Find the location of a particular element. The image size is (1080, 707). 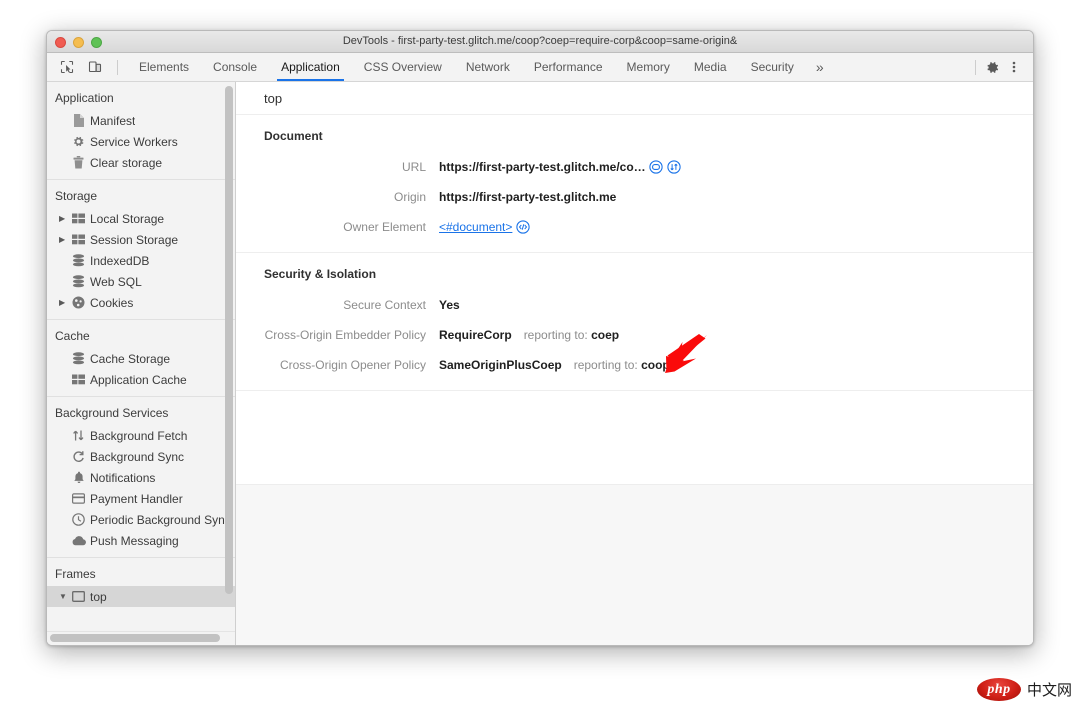

sidebar-group-background-services: Background Services ▶ Background Fetch ▶ is located at coordinates (141, 477).